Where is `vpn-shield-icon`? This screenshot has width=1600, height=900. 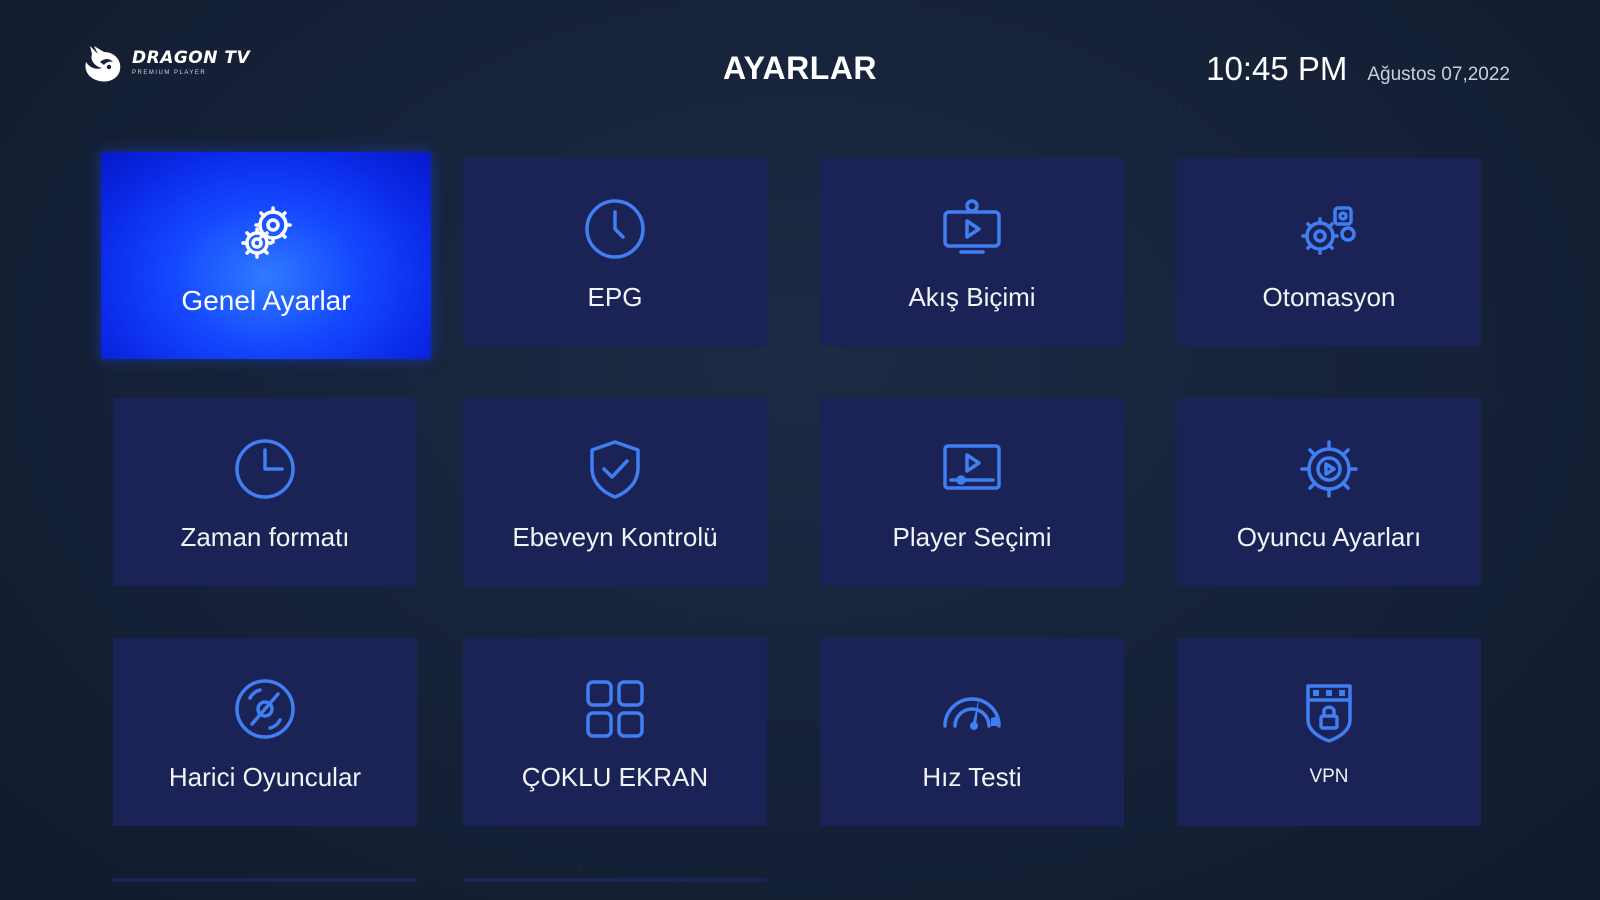
vpn-shield-icon is located at coordinates (1329, 713).